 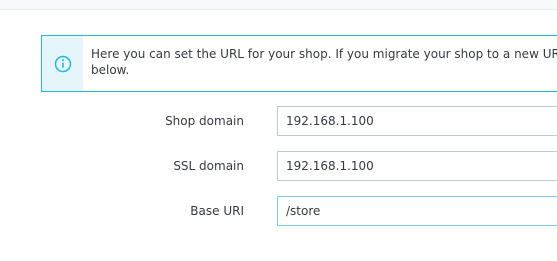 I want to click on base-uri-label: Base URI, so click(x=217, y=211).